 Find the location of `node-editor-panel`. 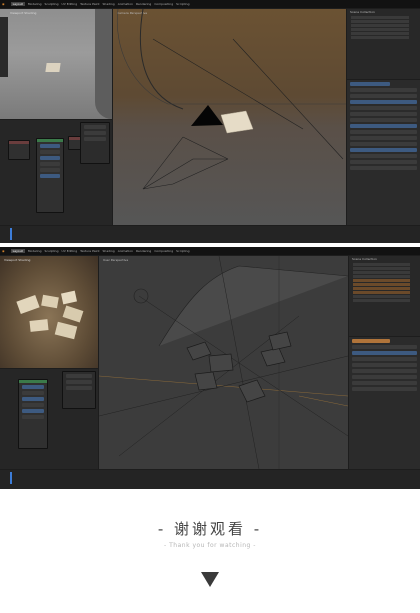

node-editor-panel is located at coordinates (56, 172).